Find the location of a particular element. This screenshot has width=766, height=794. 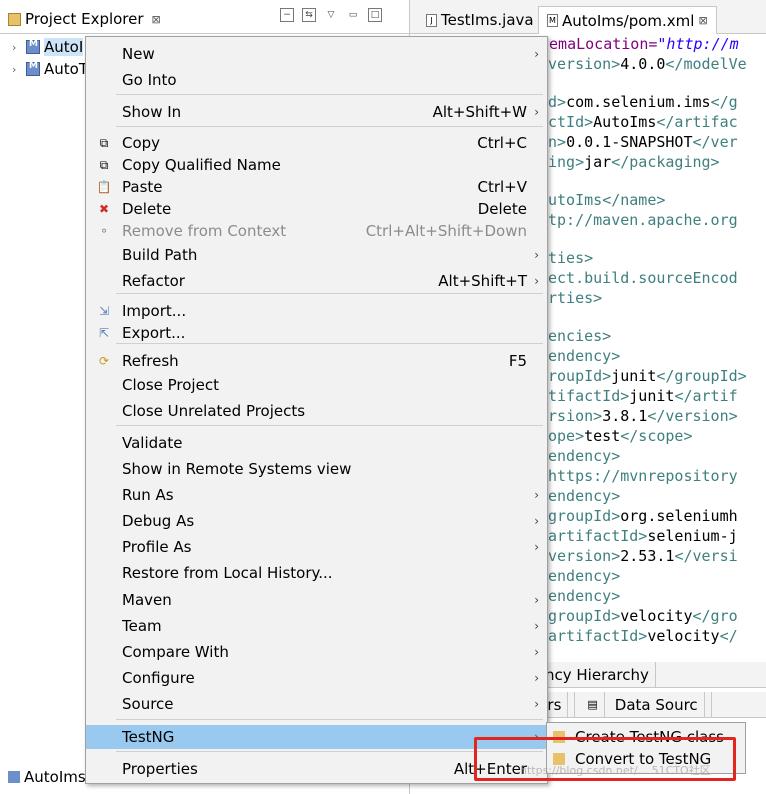

menu-item-label: Run As is located at coordinates (148, 495).